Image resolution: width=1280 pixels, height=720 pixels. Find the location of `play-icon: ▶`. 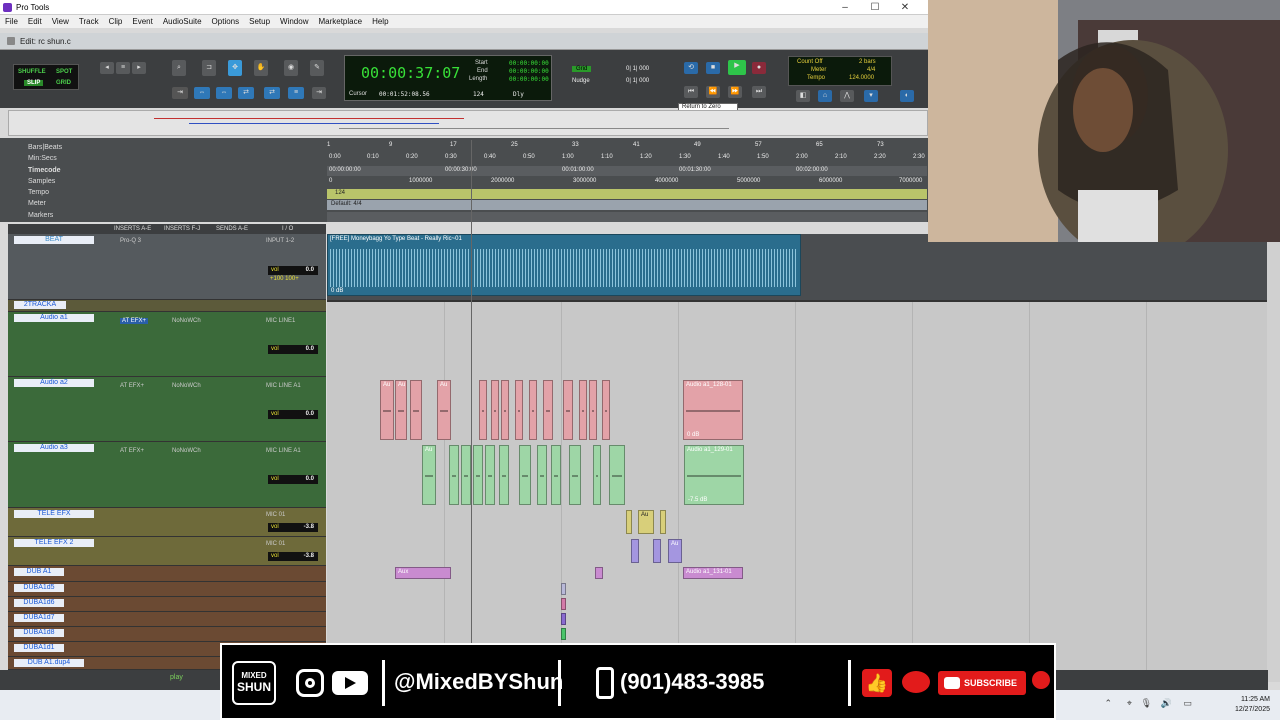

play-icon: ▶ is located at coordinates (737, 67).